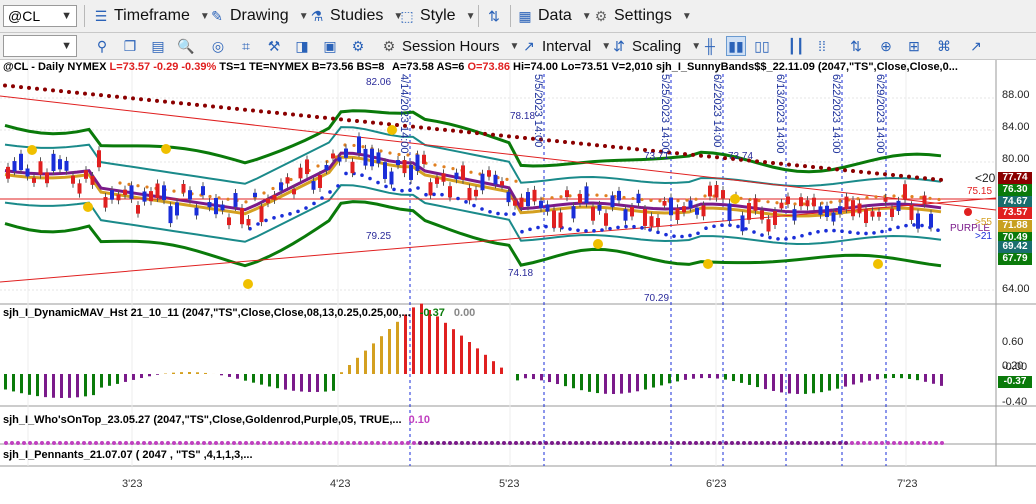  I want to click on properties-icon: ⚒, so click(274, 46).